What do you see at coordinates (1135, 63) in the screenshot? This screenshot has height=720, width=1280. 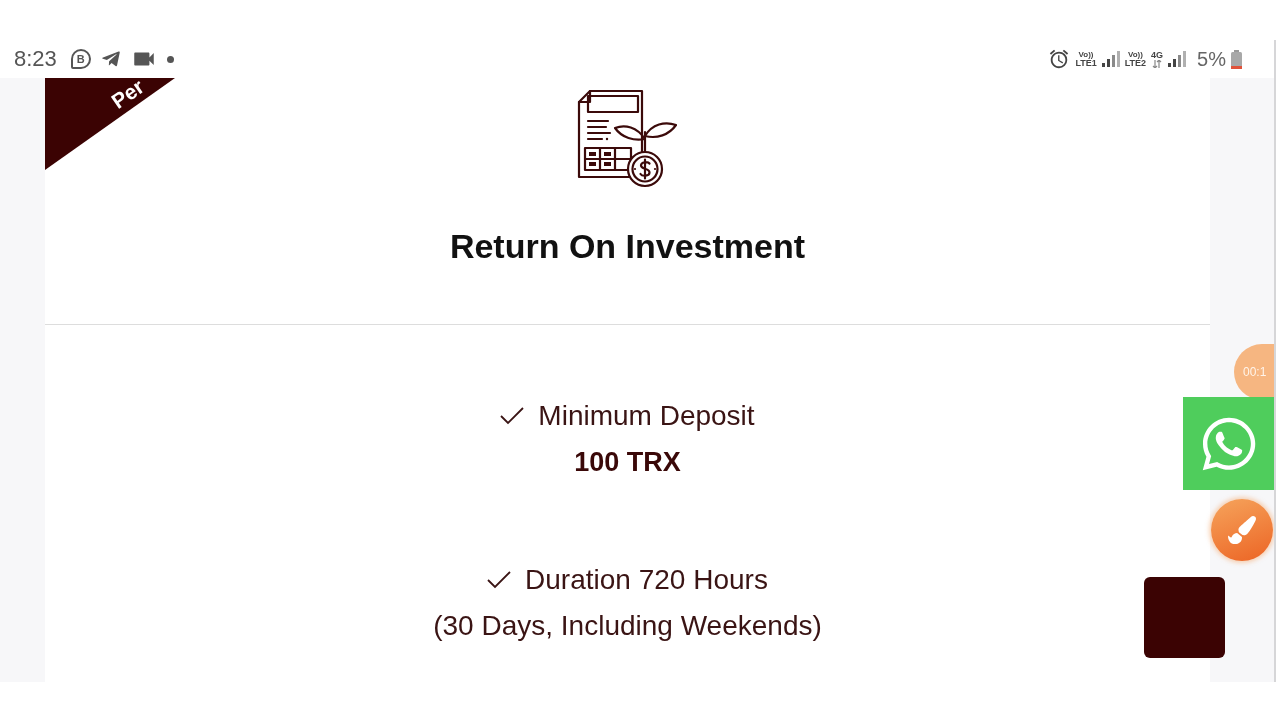 I see `network-label: LTE2` at bounding box center [1135, 63].